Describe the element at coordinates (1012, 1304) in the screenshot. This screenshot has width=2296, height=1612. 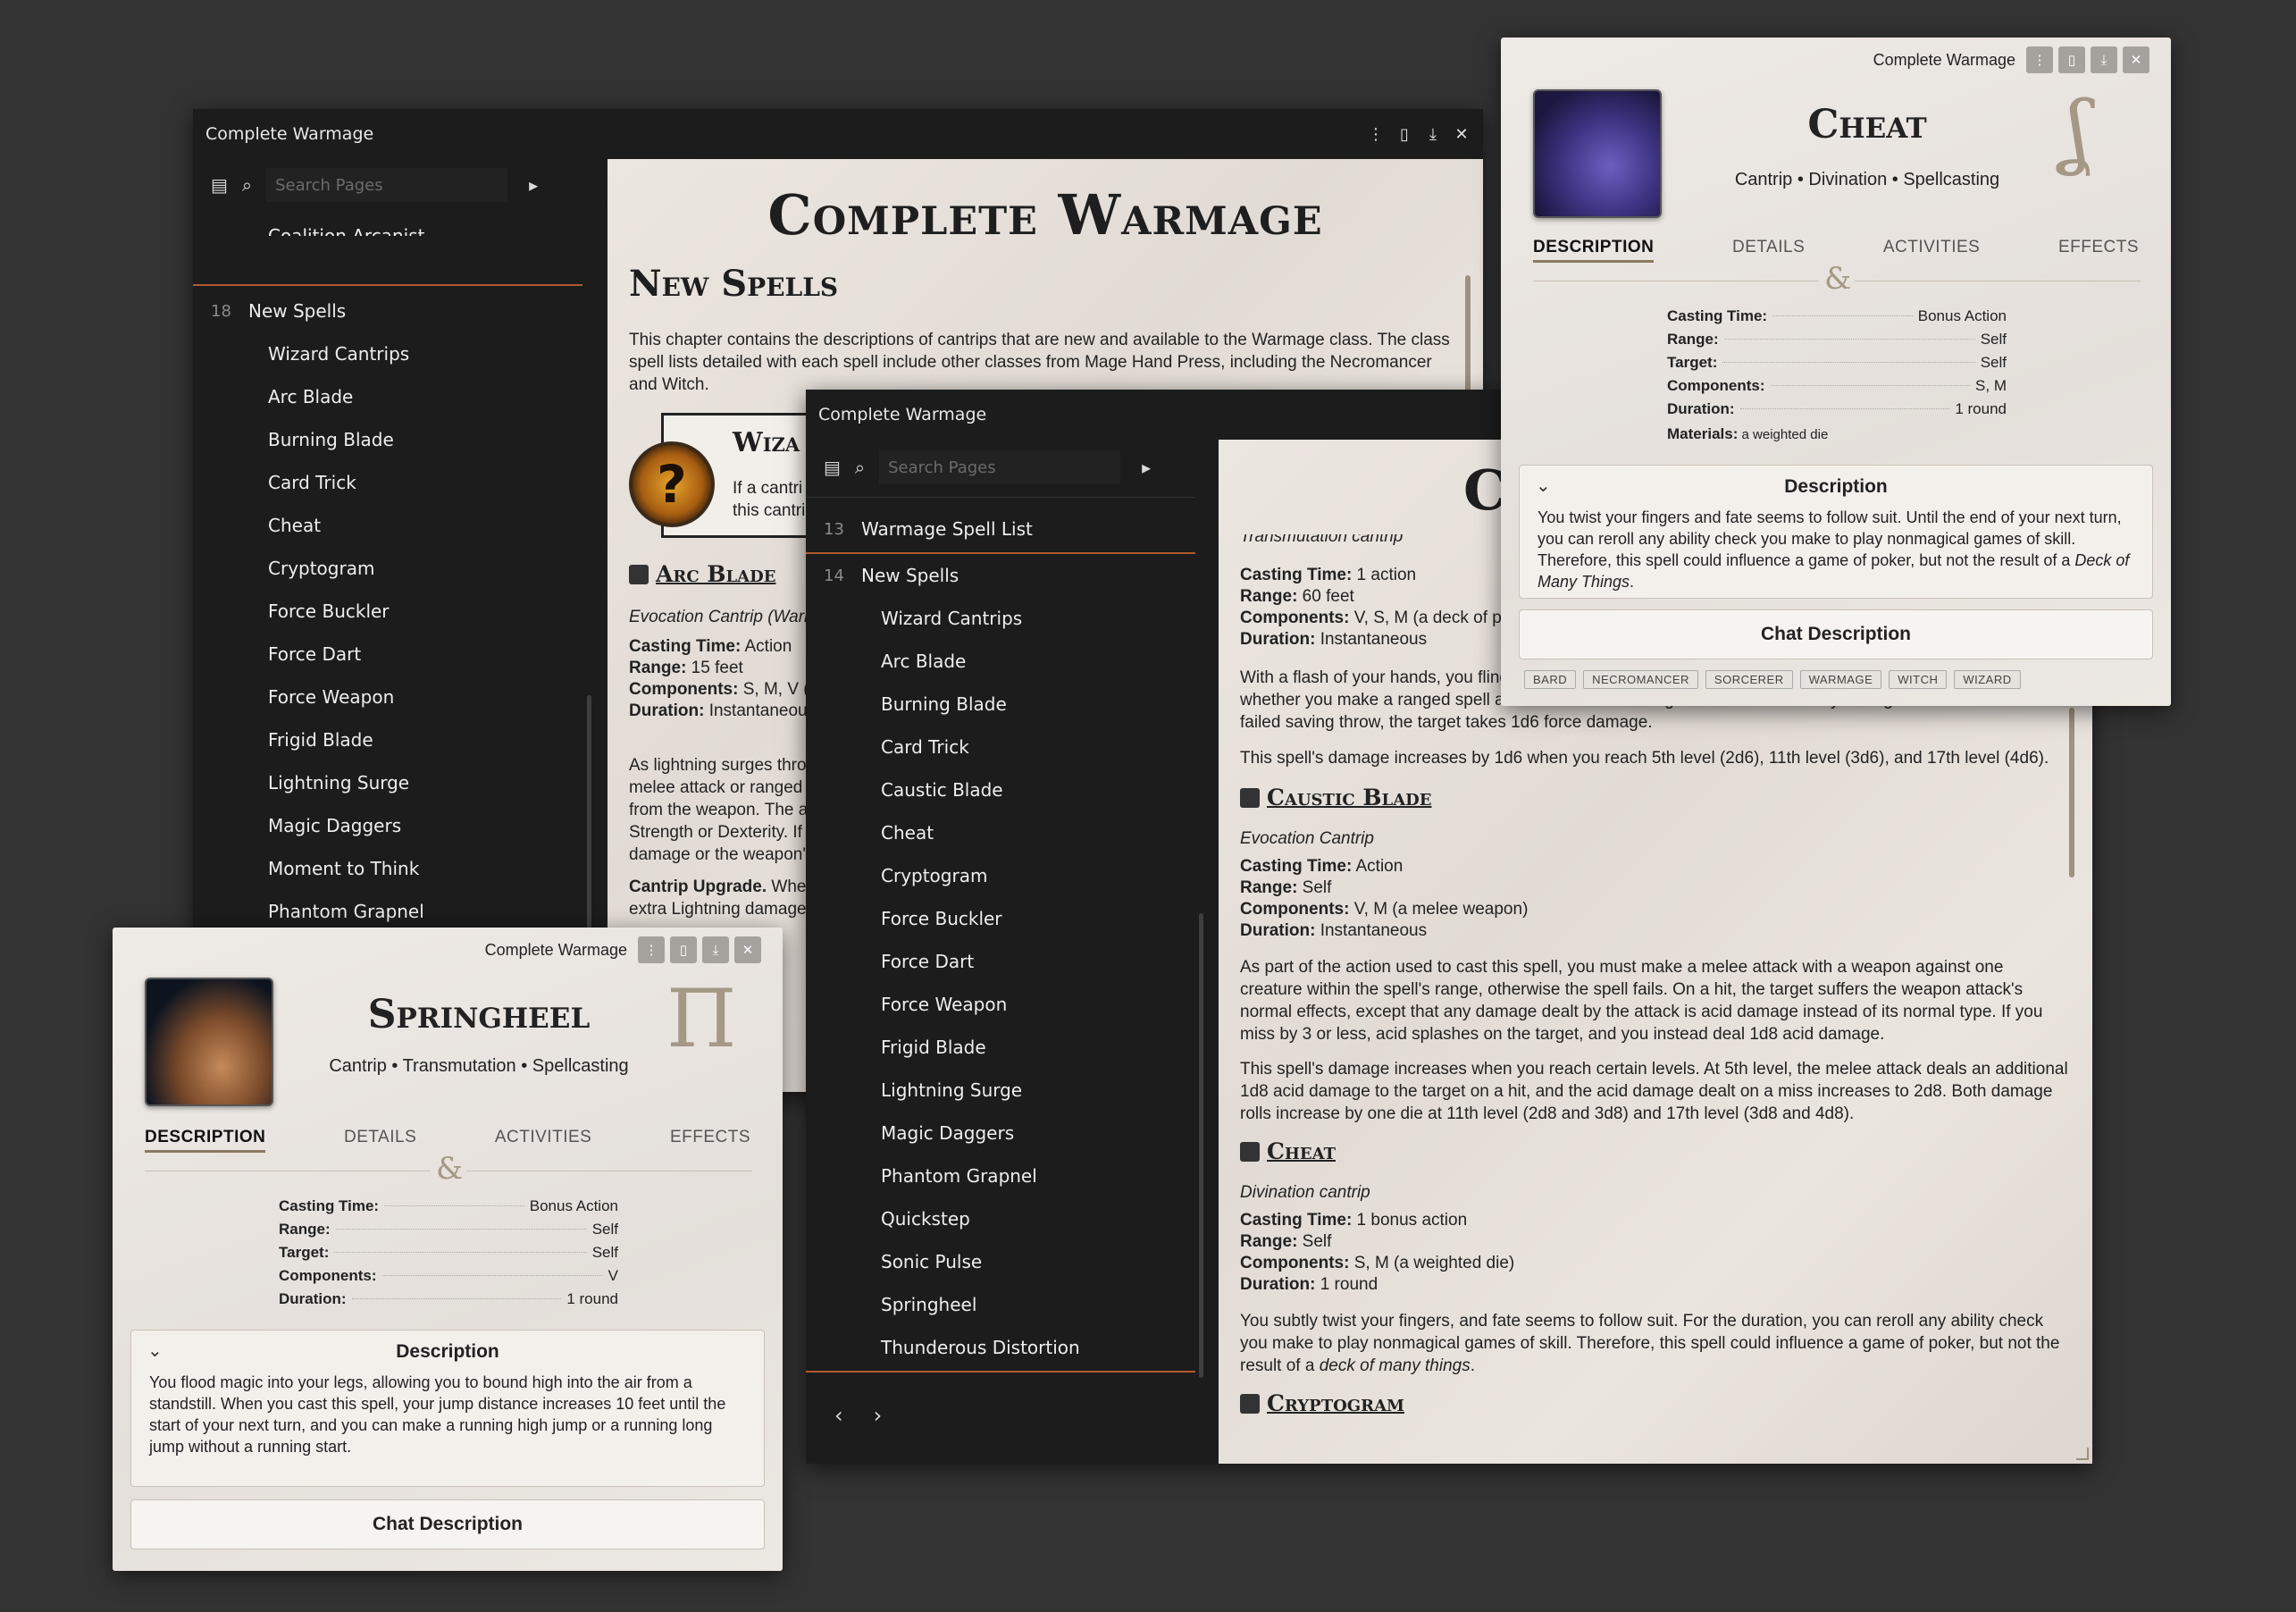
I see `tree-item: Springheel` at that location.